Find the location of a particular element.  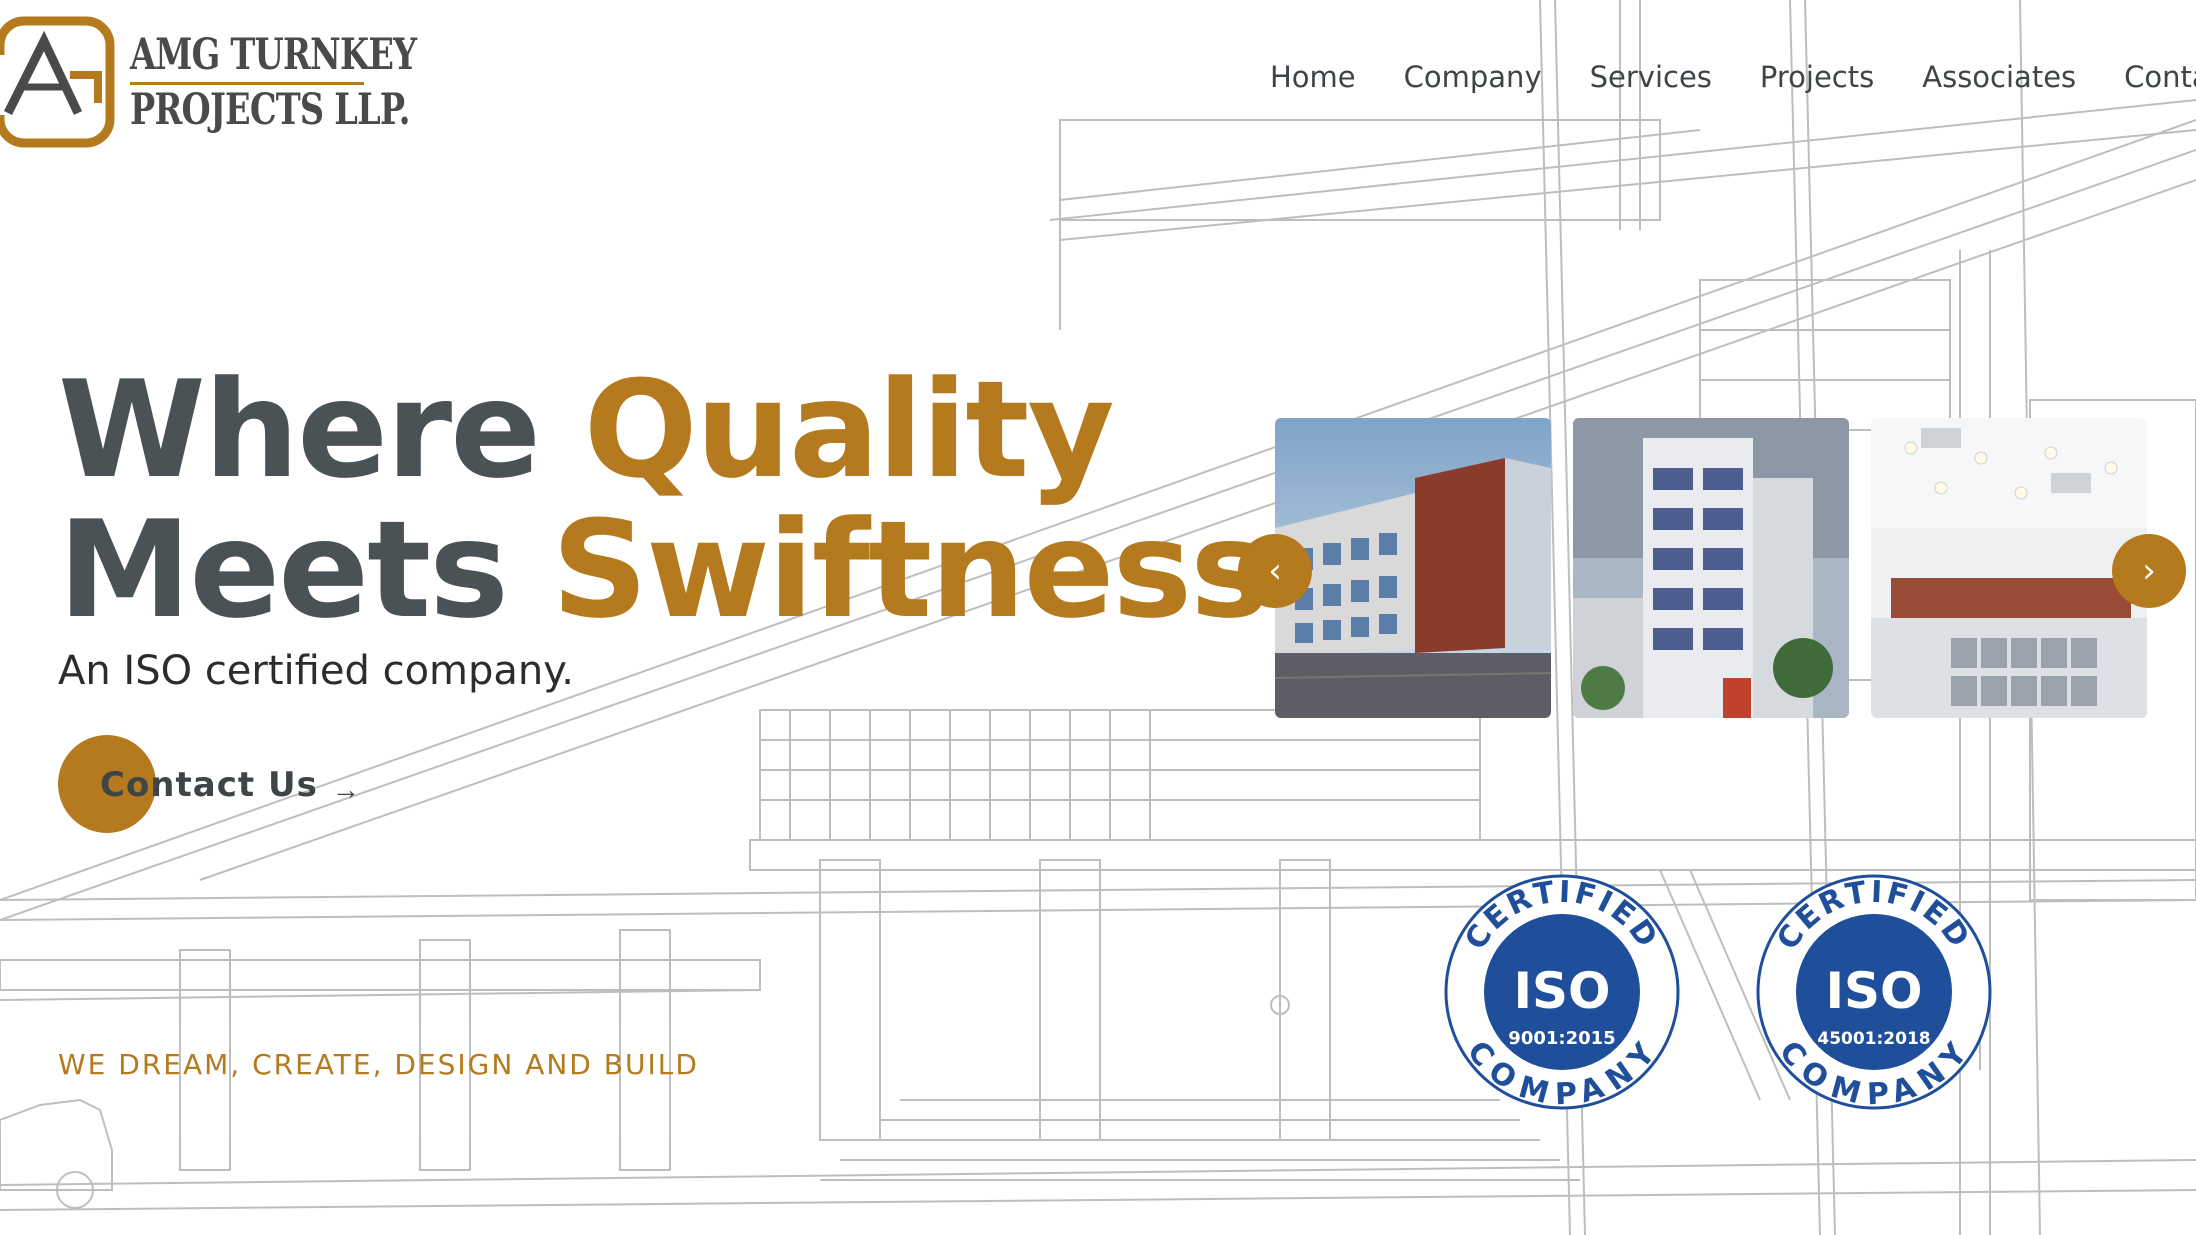

badge2-iso-text: ISO is located at coordinates (1873, 991).